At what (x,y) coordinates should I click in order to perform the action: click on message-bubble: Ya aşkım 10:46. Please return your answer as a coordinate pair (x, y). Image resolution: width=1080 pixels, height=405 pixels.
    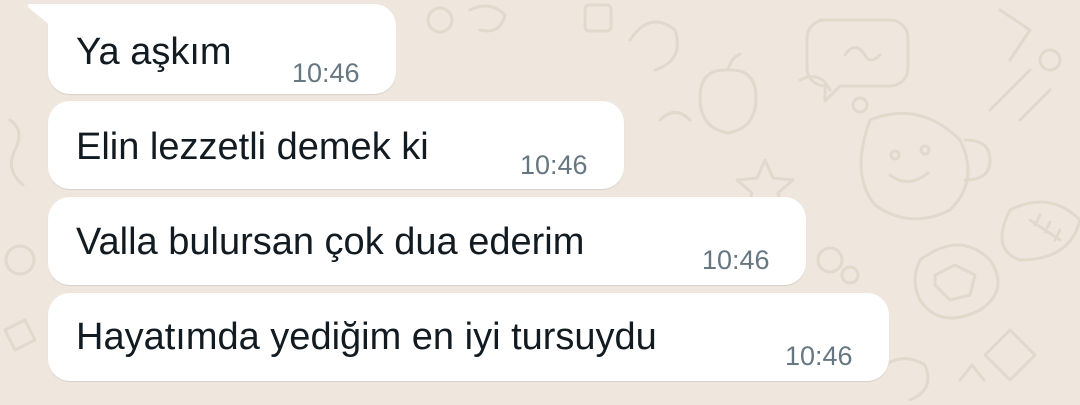
    Looking at the image, I should click on (222, 49).